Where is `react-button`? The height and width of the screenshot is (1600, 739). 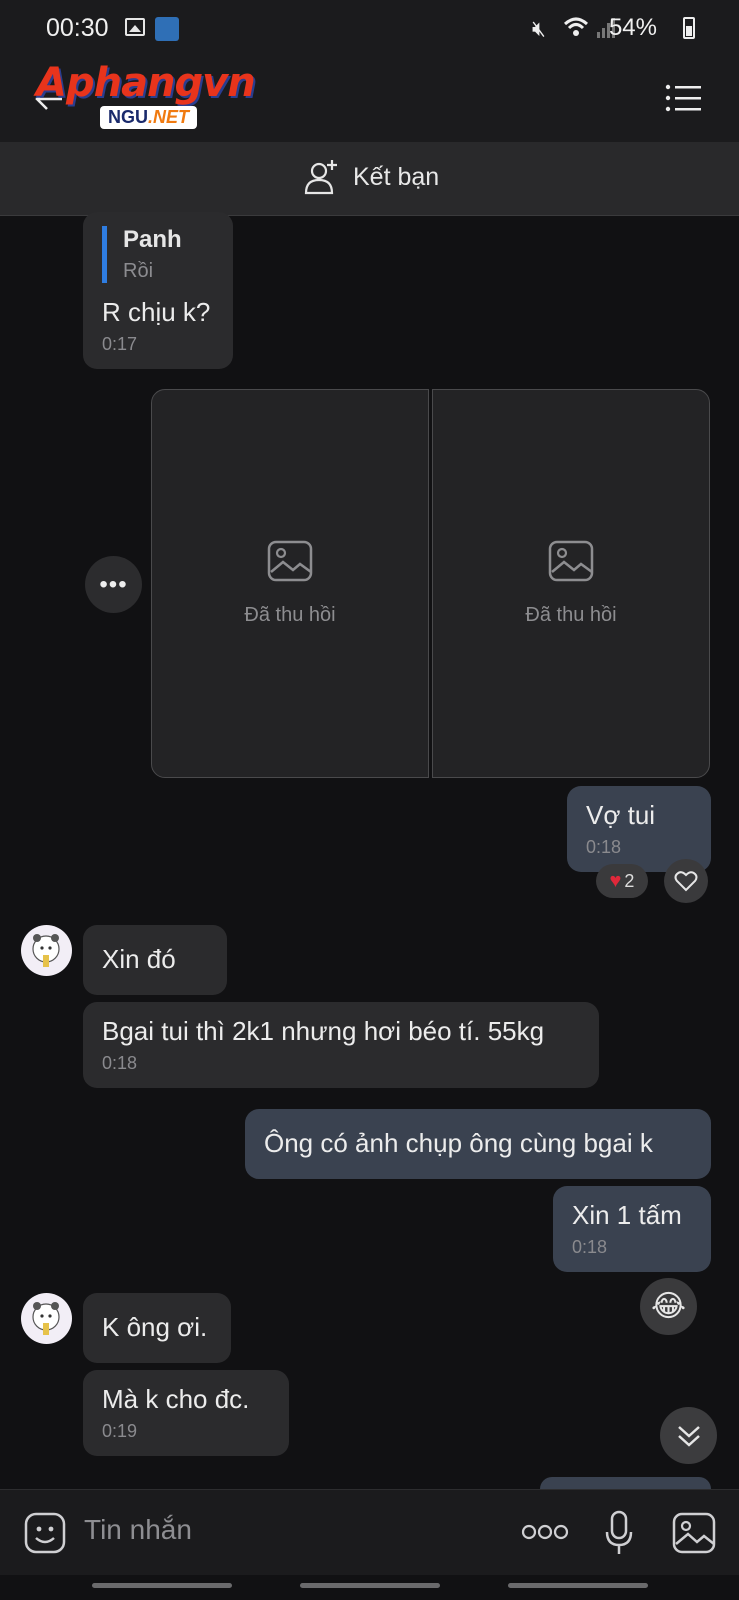
react-button is located at coordinates (686, 881).